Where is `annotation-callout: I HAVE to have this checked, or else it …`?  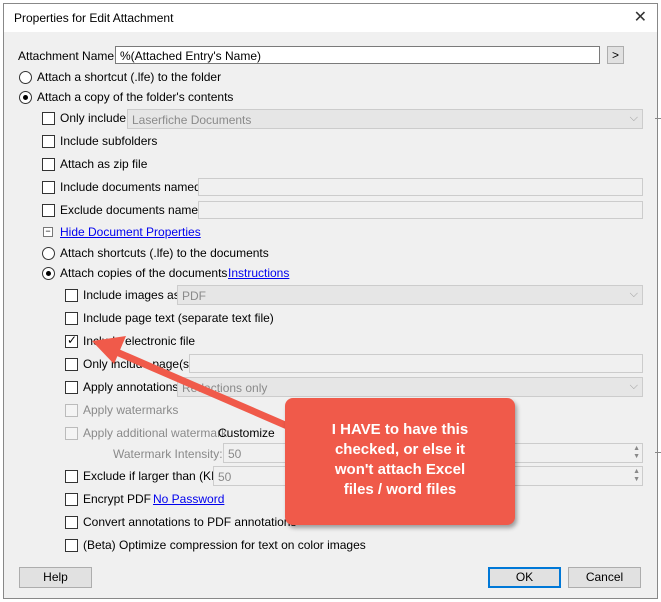
annotation-callout: I HAVE to have this checked, or else it … is located at coordinates (400, 461).